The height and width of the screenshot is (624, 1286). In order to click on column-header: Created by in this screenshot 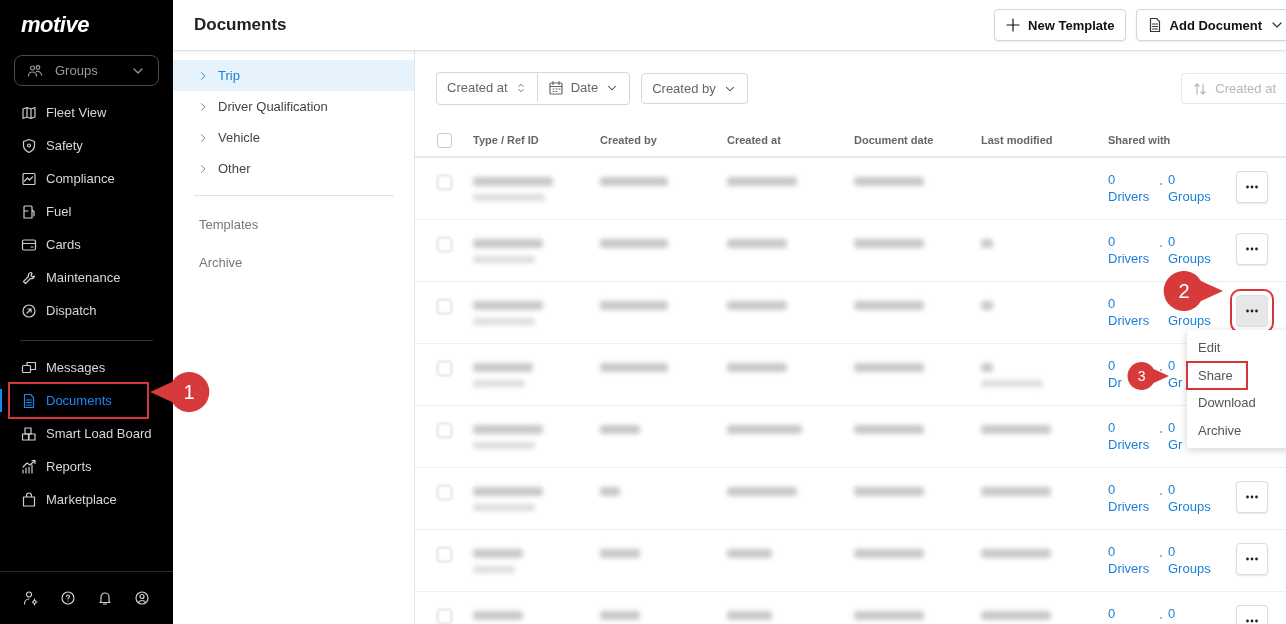, I will do `click(628, 140)`.